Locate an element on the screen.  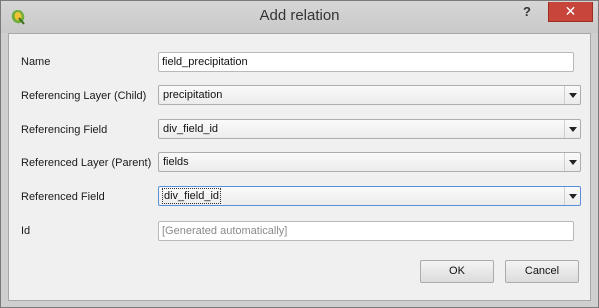
id-field: [Generated automatically] is located at coordinates (366, 231).